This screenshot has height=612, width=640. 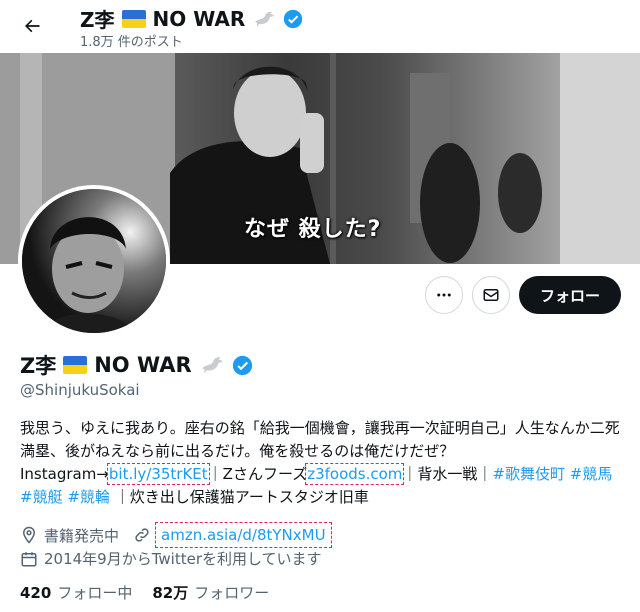 I want to click on more-icon, so click(x=444, y=295).